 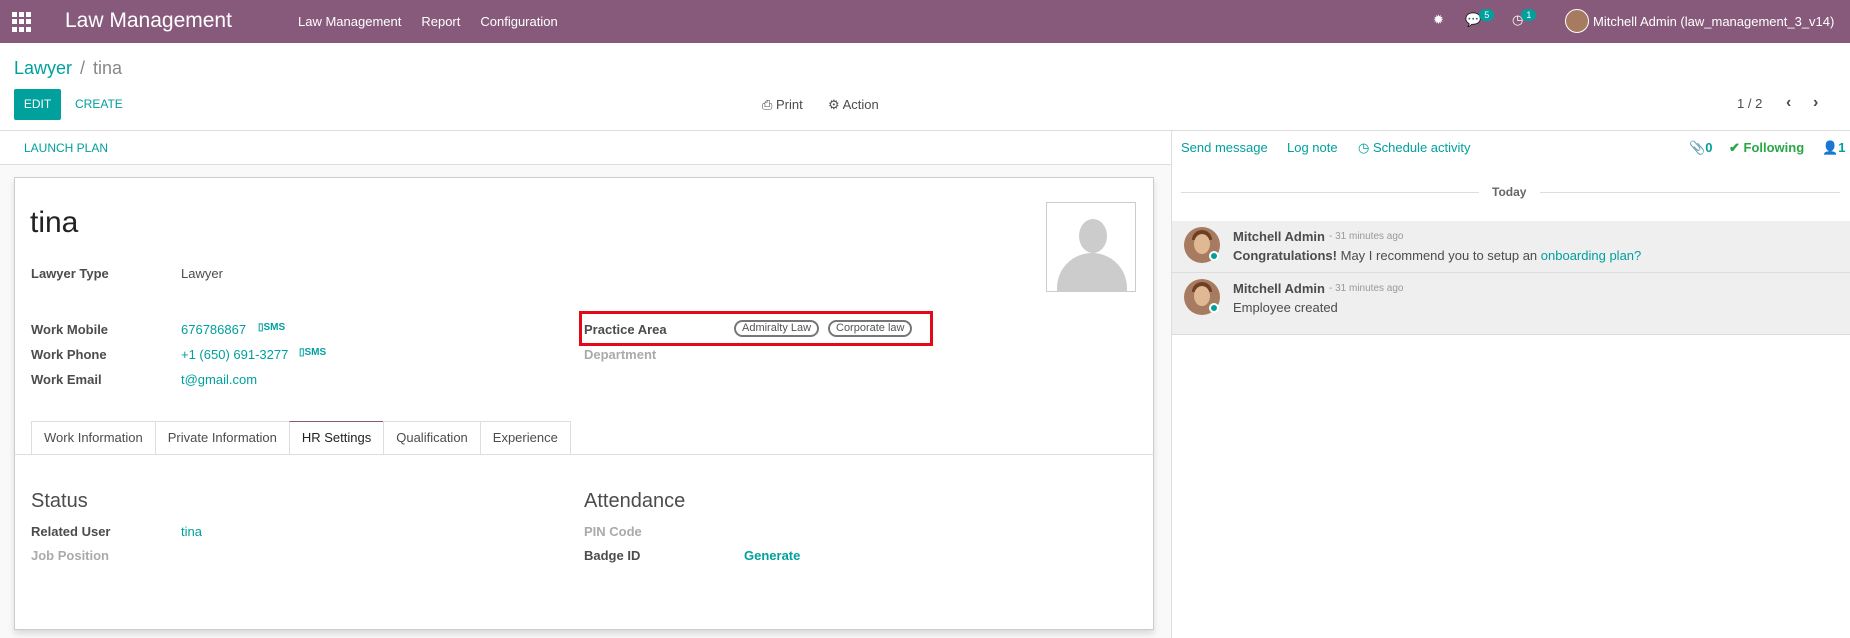 What do you see at coordinates (1577, 21) in the screenshot?
I see `user-avatar` at bounding box center [1577, 21].